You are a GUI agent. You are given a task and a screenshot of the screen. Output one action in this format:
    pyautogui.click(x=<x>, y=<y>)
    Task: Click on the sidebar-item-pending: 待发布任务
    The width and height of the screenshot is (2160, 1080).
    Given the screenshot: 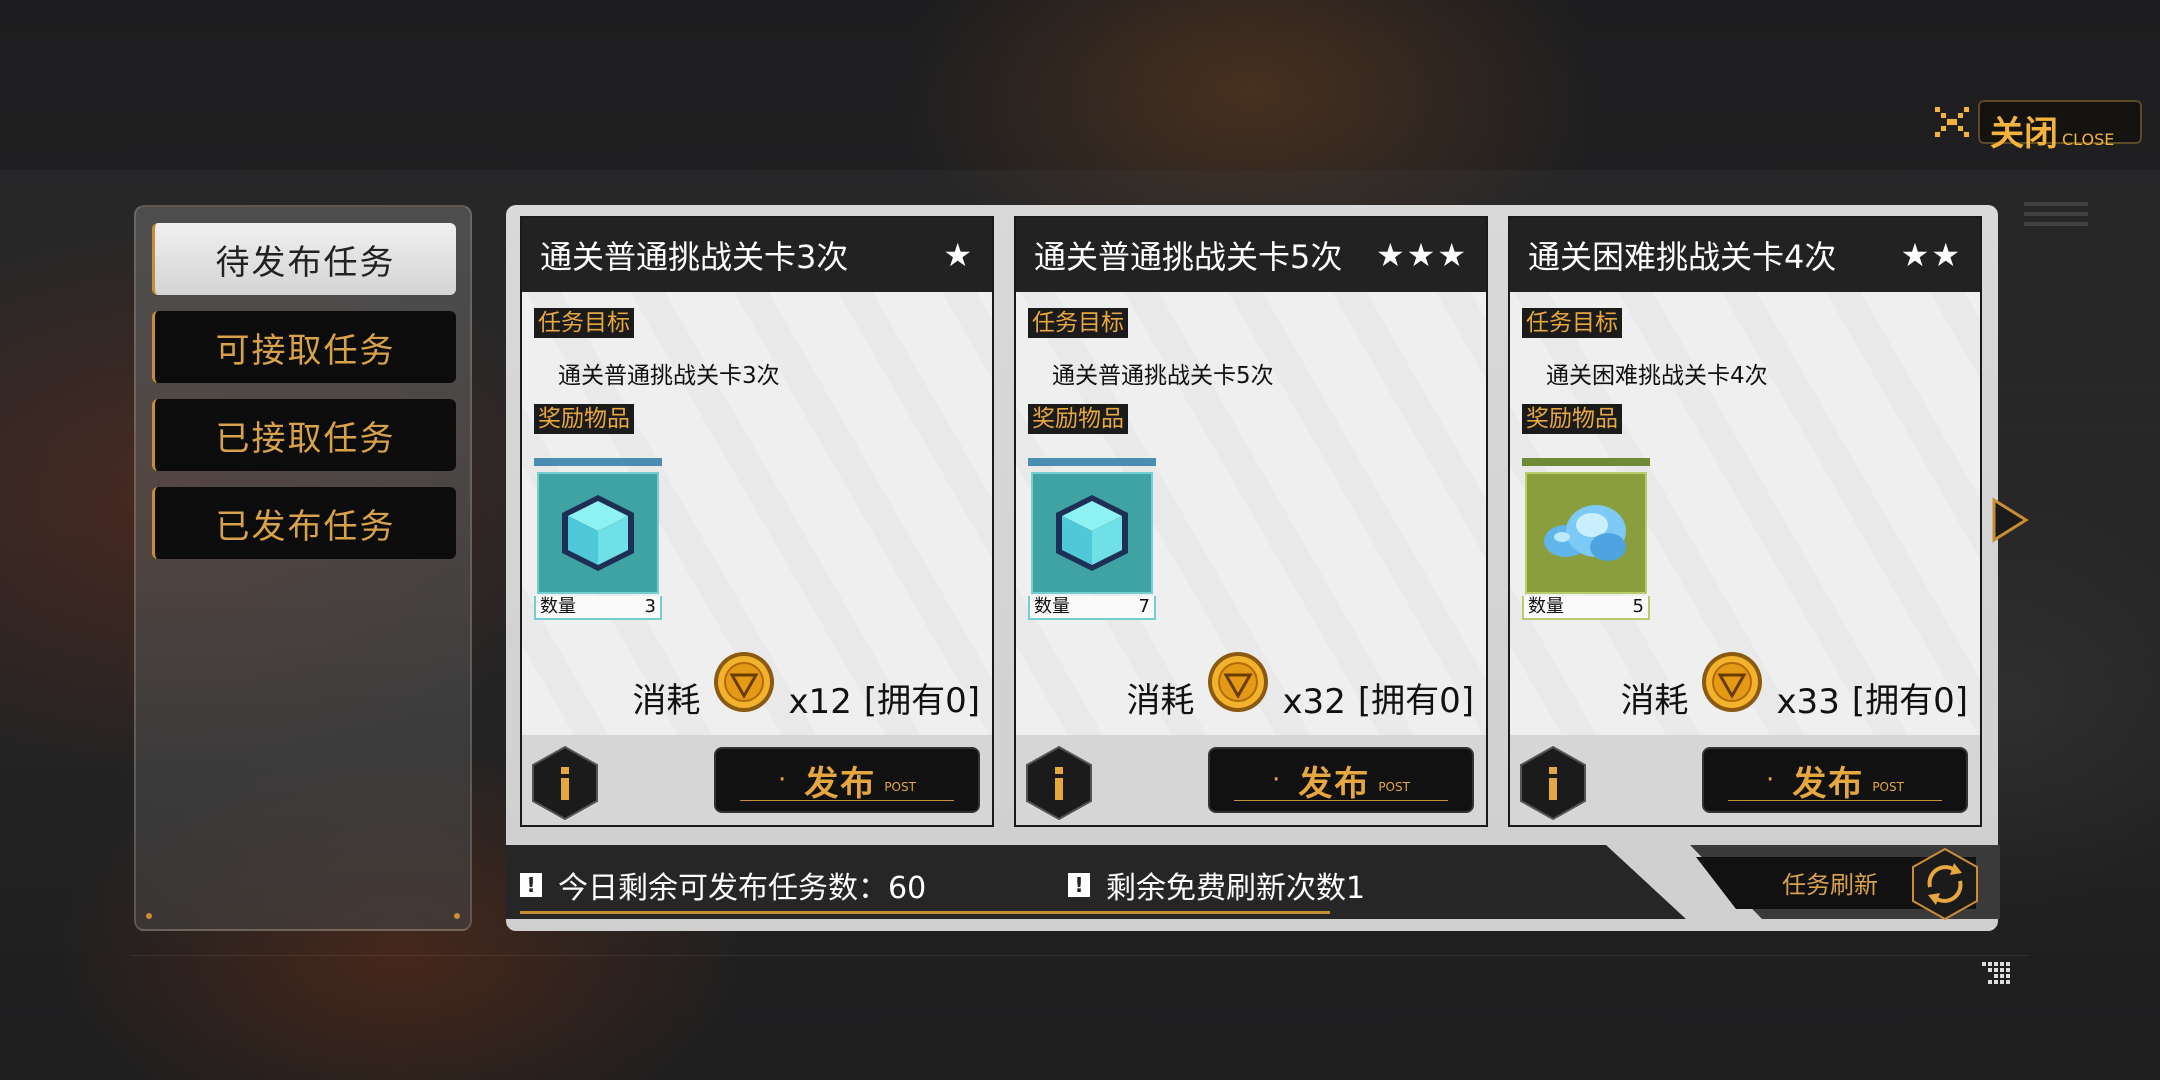 What is the action you would take?
    pyautogui.click(x=304, y=259)
    